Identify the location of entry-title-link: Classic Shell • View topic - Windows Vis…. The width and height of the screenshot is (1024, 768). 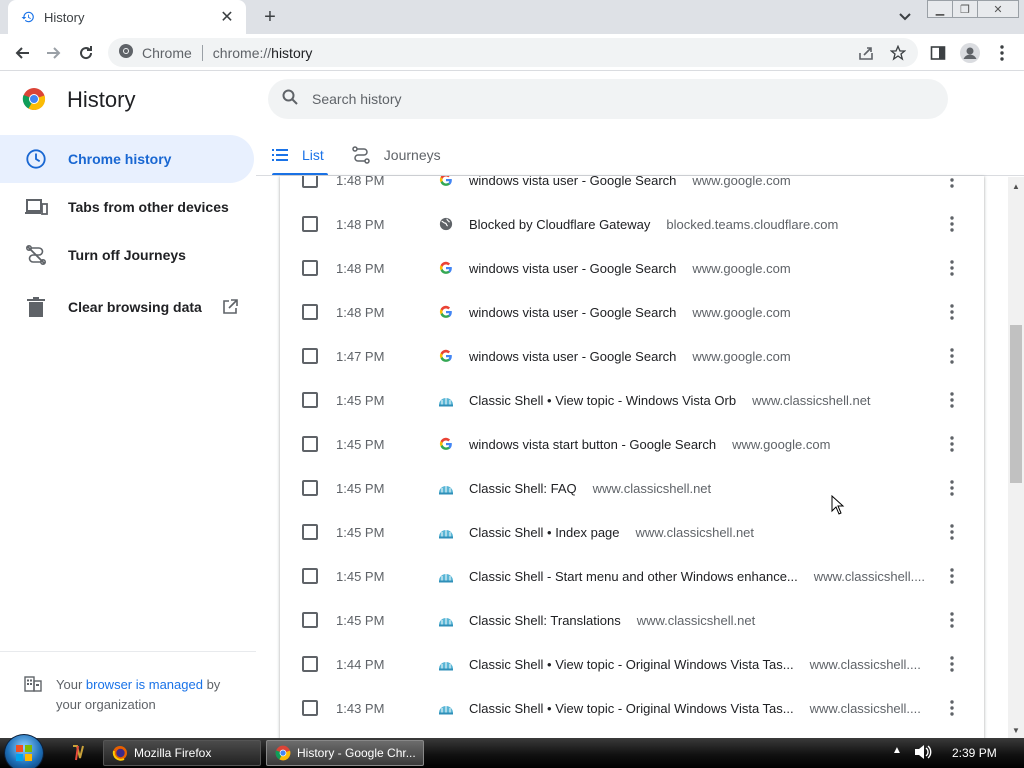
(670, 400).